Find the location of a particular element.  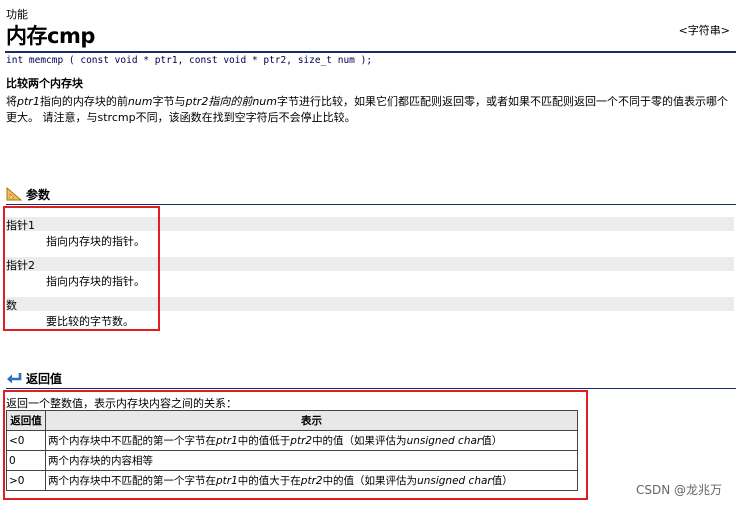

return-arrow-icon is located at coordinates (14, 378).